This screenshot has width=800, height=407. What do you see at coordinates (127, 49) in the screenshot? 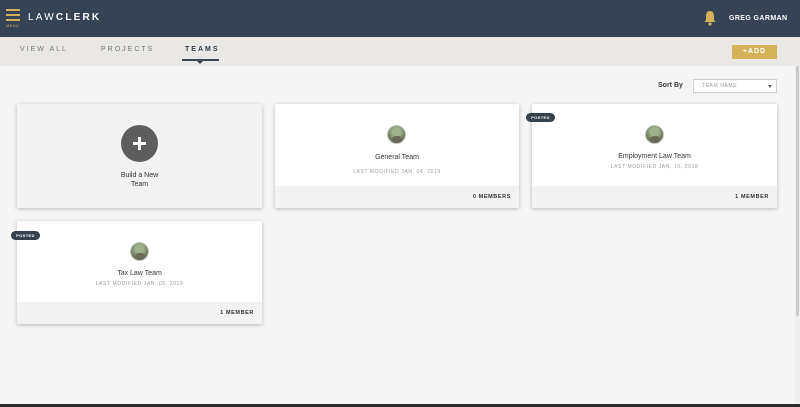
I see `tab-projects: PROJECTS` at bounding box center [127, 49].